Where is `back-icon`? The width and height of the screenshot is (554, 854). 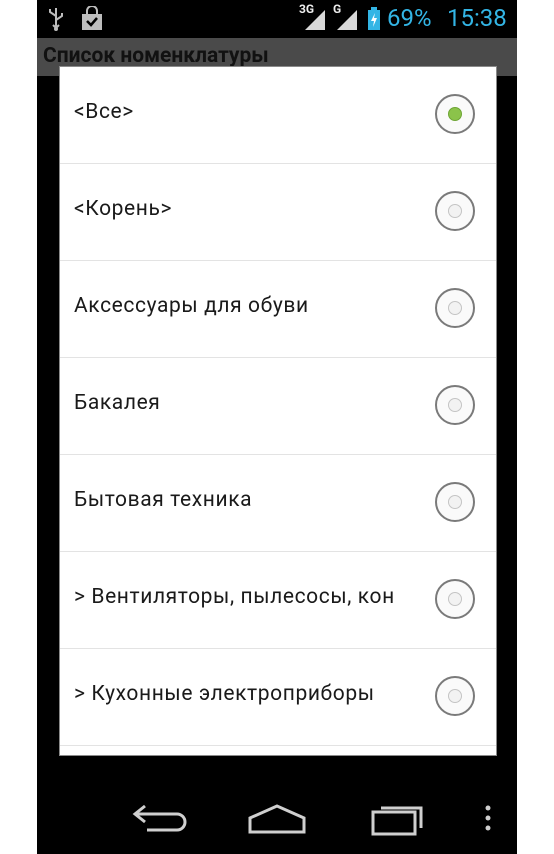
back-icon is located at coordinates (160, 818).